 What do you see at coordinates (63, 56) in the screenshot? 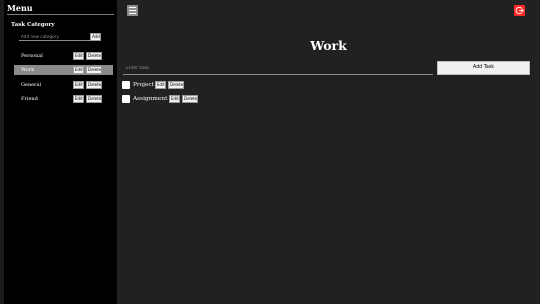
I see `category-item-personal: Personal Edit Delete` at bounding box center [63, 56].